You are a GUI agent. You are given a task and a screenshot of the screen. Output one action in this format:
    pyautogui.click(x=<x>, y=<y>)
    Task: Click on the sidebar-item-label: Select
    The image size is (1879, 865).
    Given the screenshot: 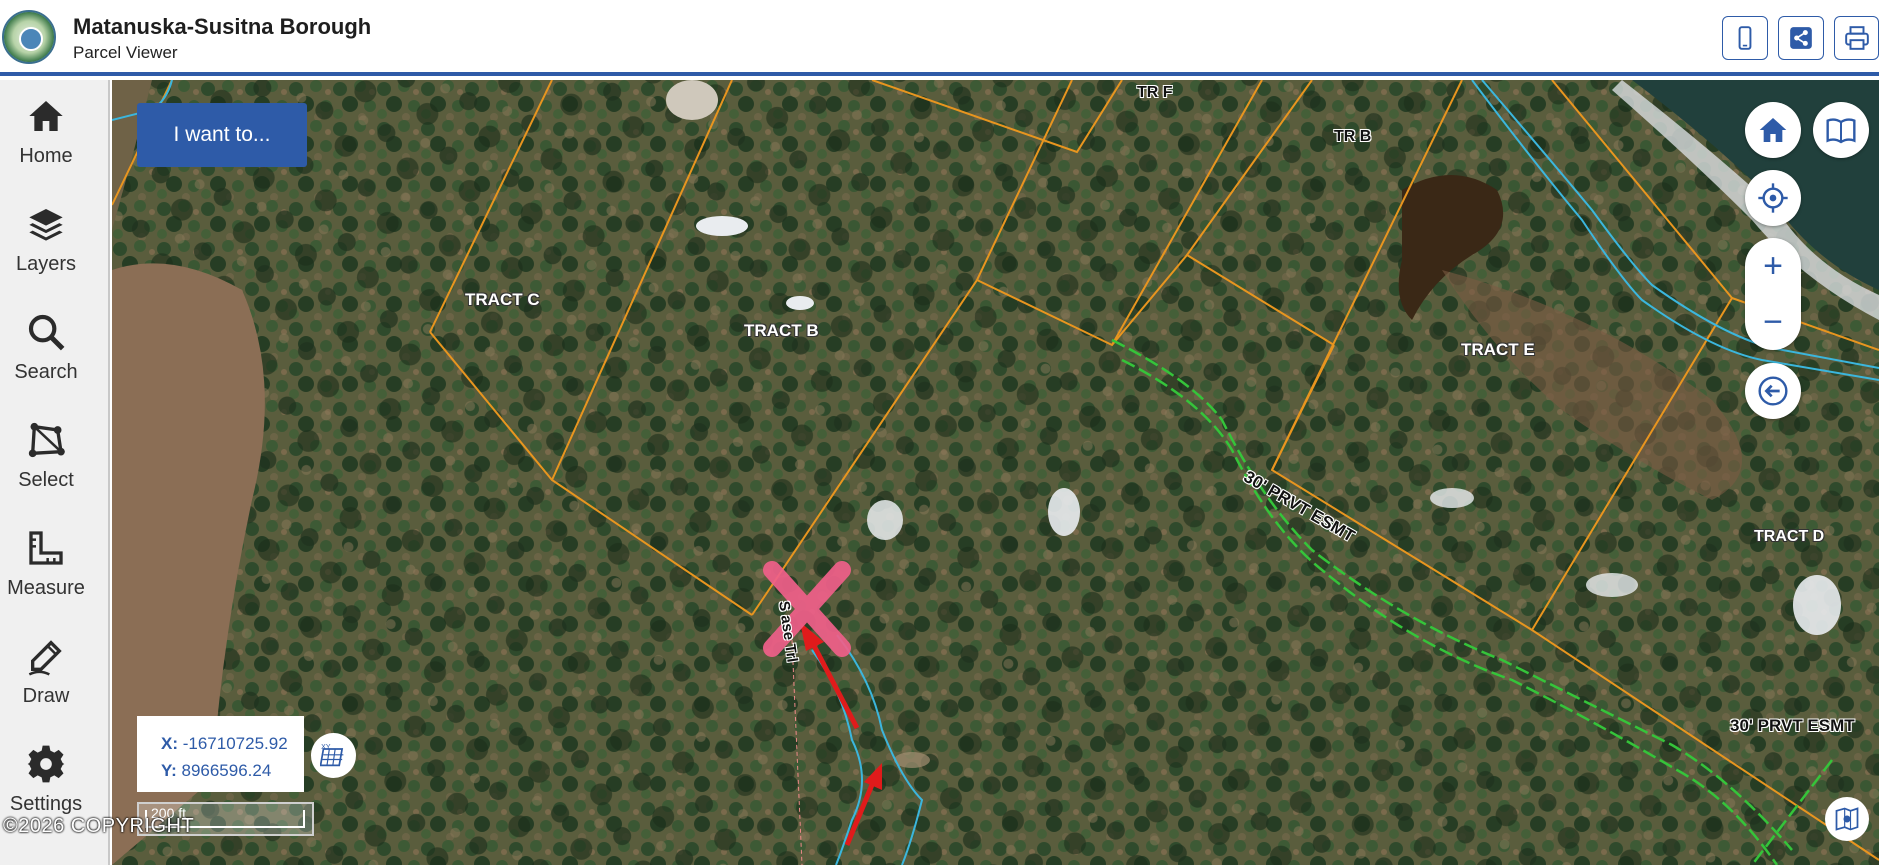 What is the action you would take?
    pyautogui.click(x=46, y=480)
    